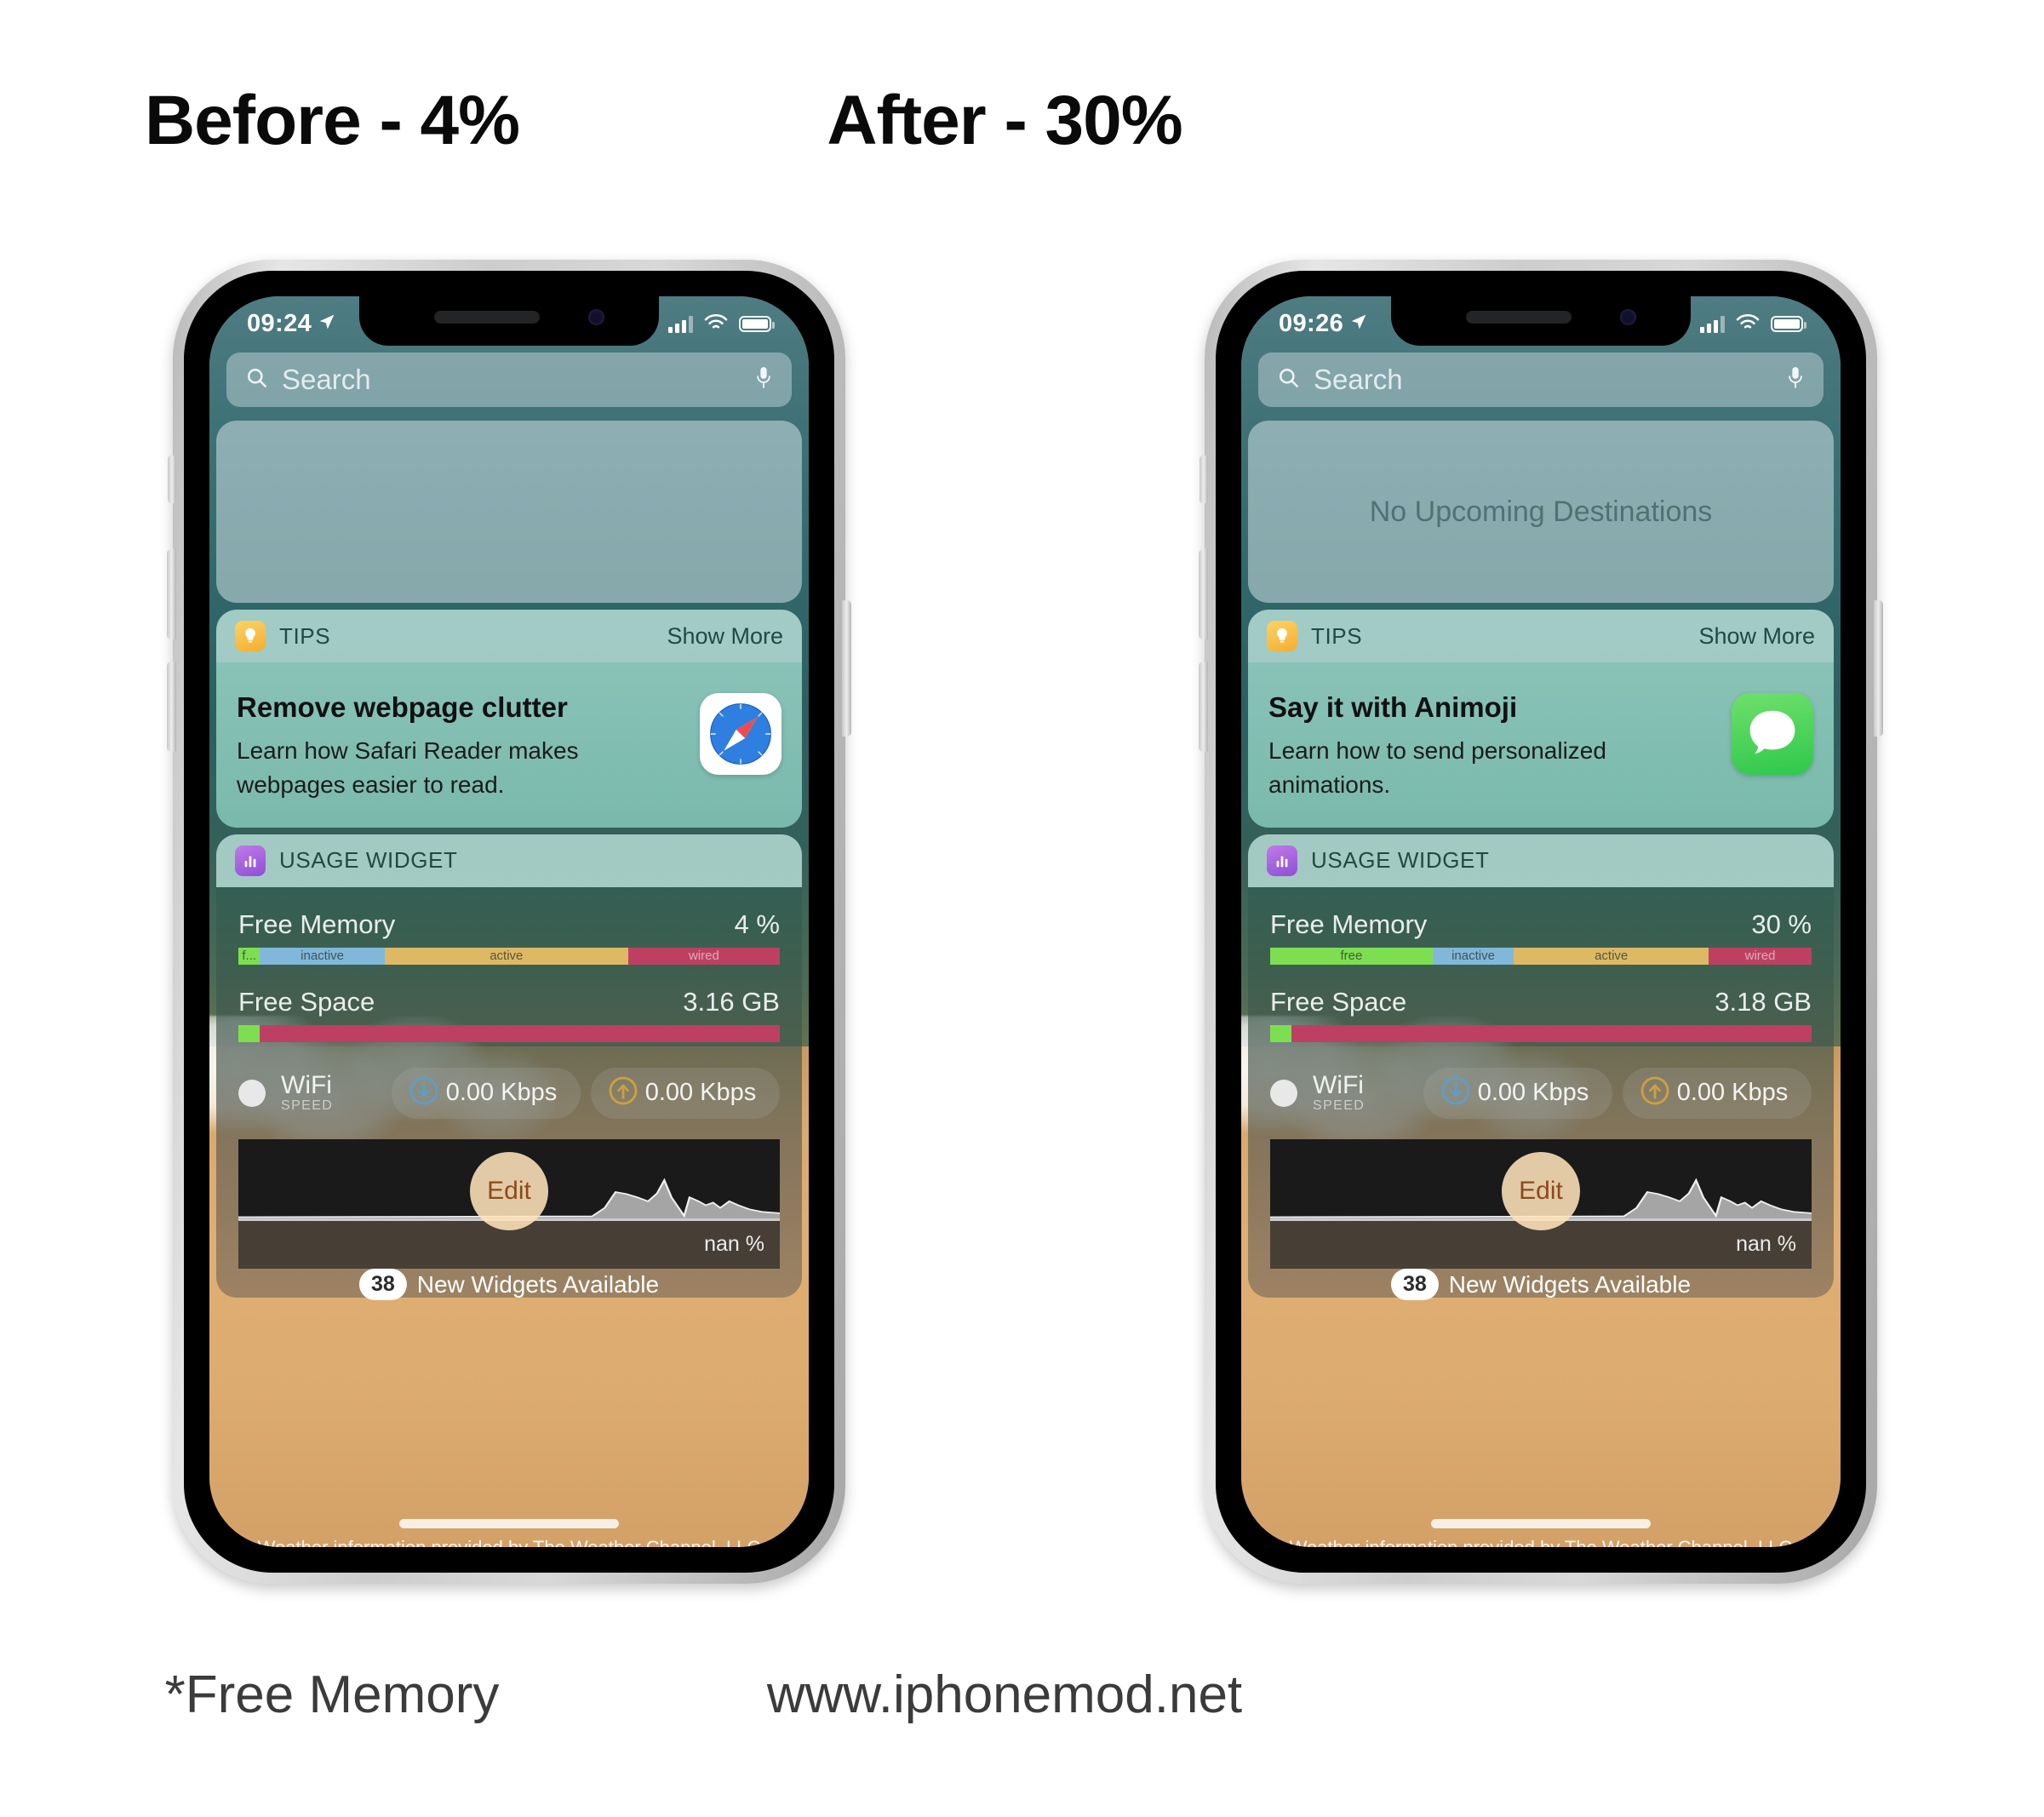 This screenshot has width=2044, height=1817. What do you see at coordinates (1611, 956) in the screenshot?
I see `memory-segment-active: active` at bounding box center [1611, 956].